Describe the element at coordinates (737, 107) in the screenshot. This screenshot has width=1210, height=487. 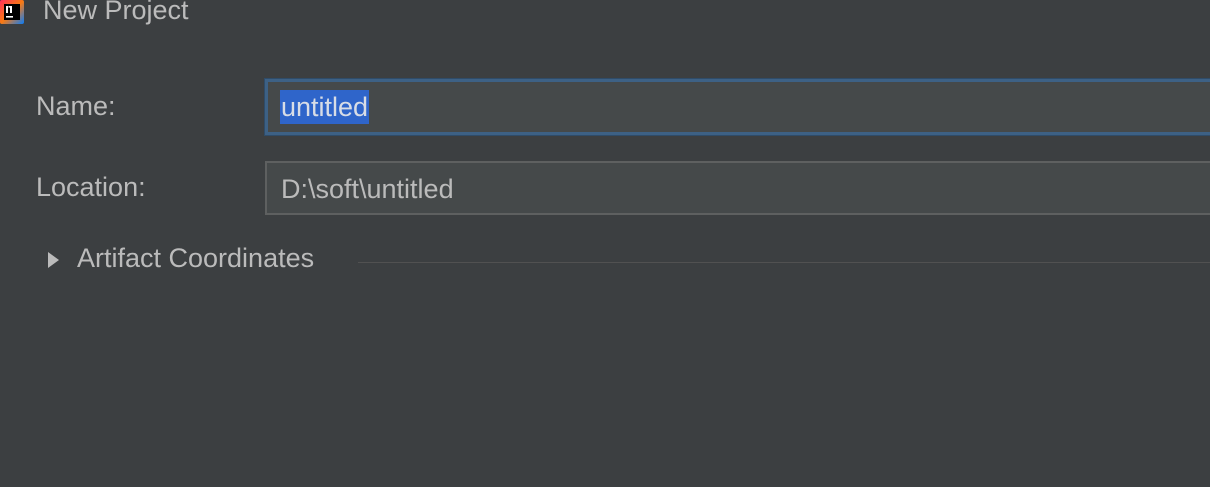
I see `name-input: untitled` at that location.